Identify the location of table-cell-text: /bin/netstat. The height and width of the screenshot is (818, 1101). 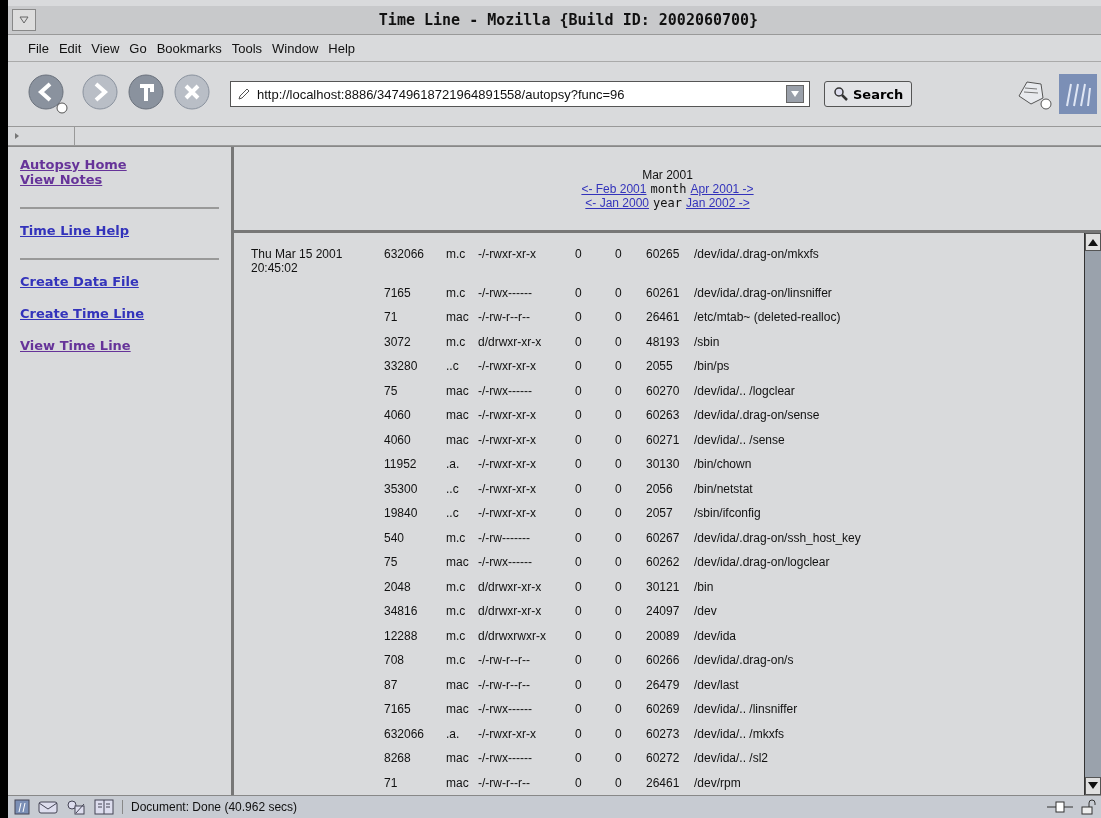
(724, 488).